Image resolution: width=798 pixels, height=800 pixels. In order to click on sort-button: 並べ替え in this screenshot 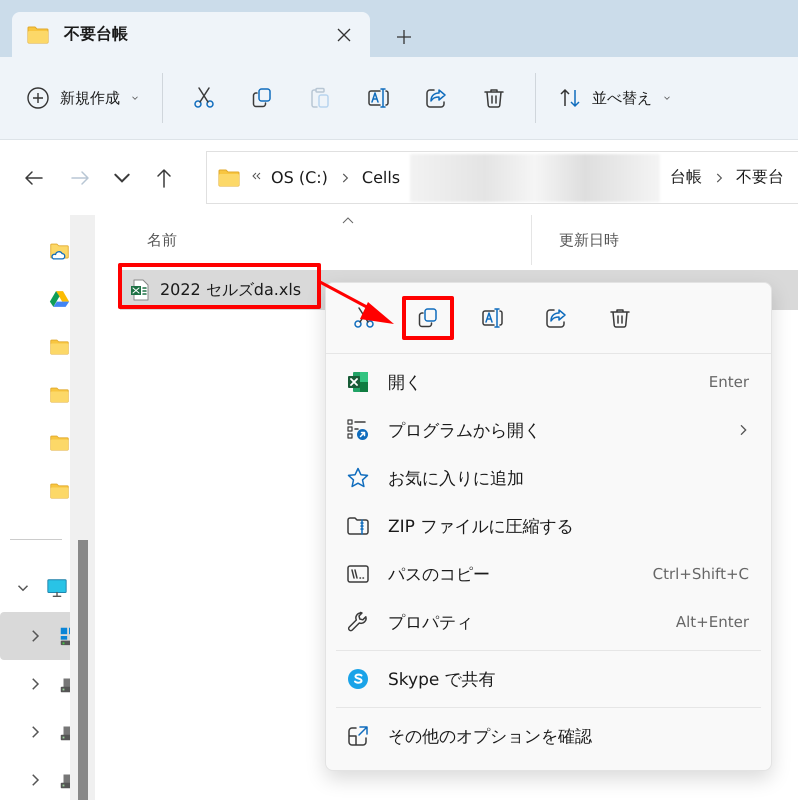, I will do `click(615, 98)`.